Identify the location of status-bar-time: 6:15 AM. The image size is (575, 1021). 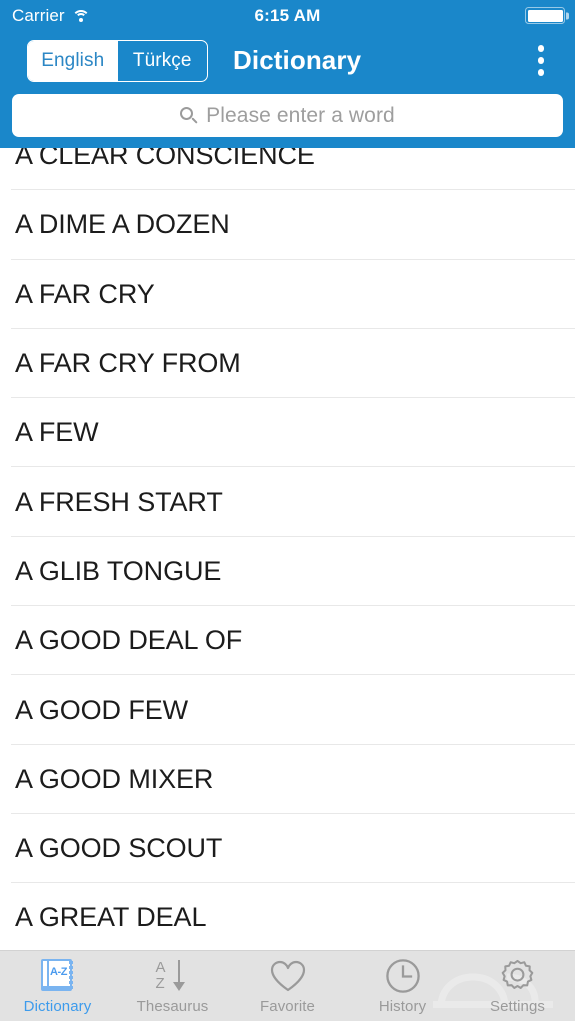
(287, 15).